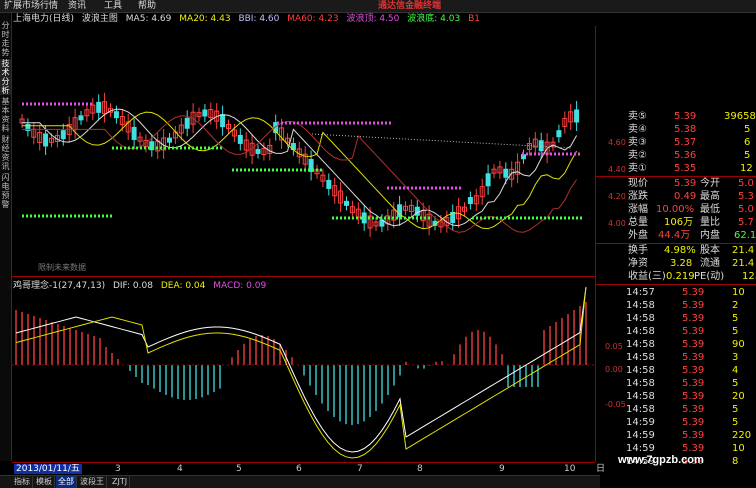  Describe the element at coordinates (685, 155) in the screenshot. I see `ask-price: 5.36` at that location.